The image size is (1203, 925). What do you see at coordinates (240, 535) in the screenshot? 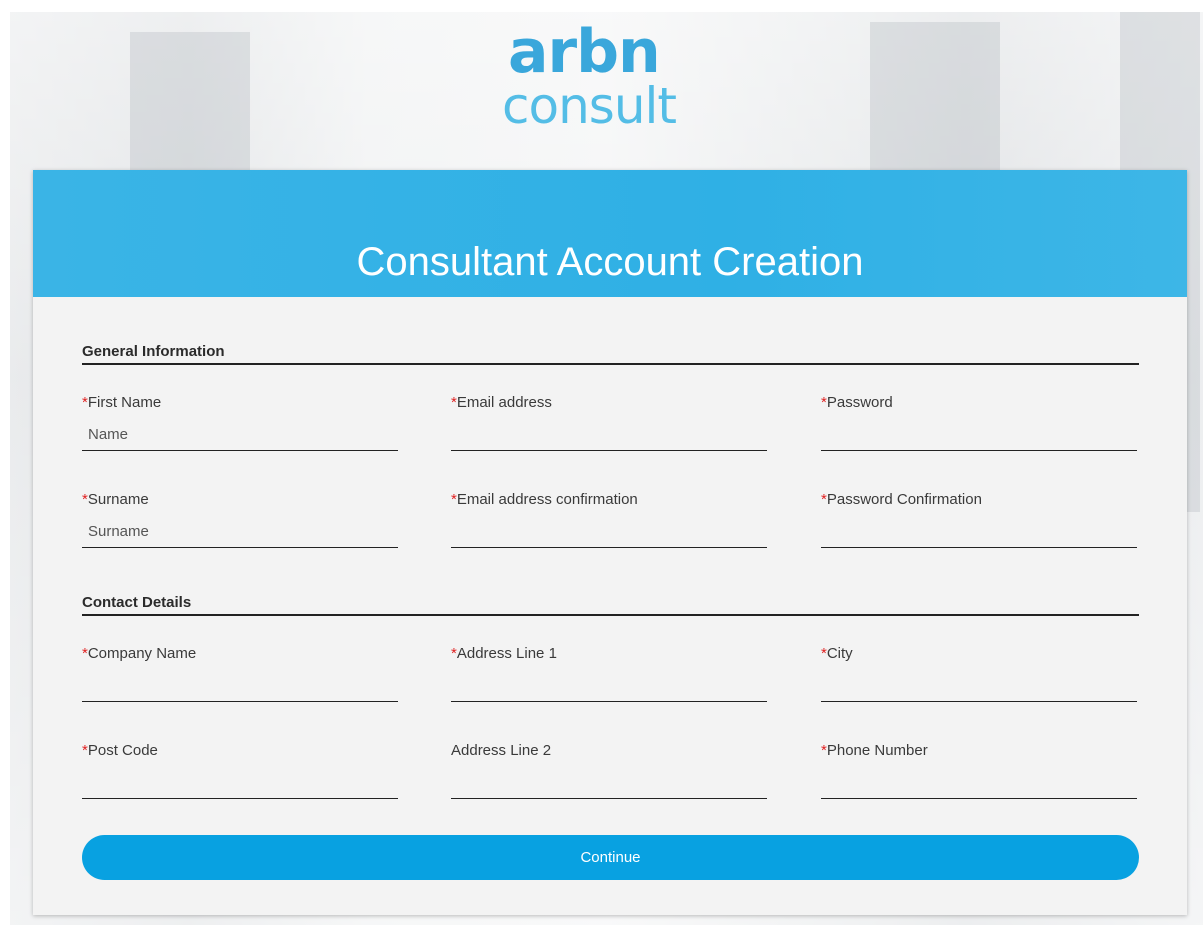
I see `surname-input` at bounding box center [240, 535].